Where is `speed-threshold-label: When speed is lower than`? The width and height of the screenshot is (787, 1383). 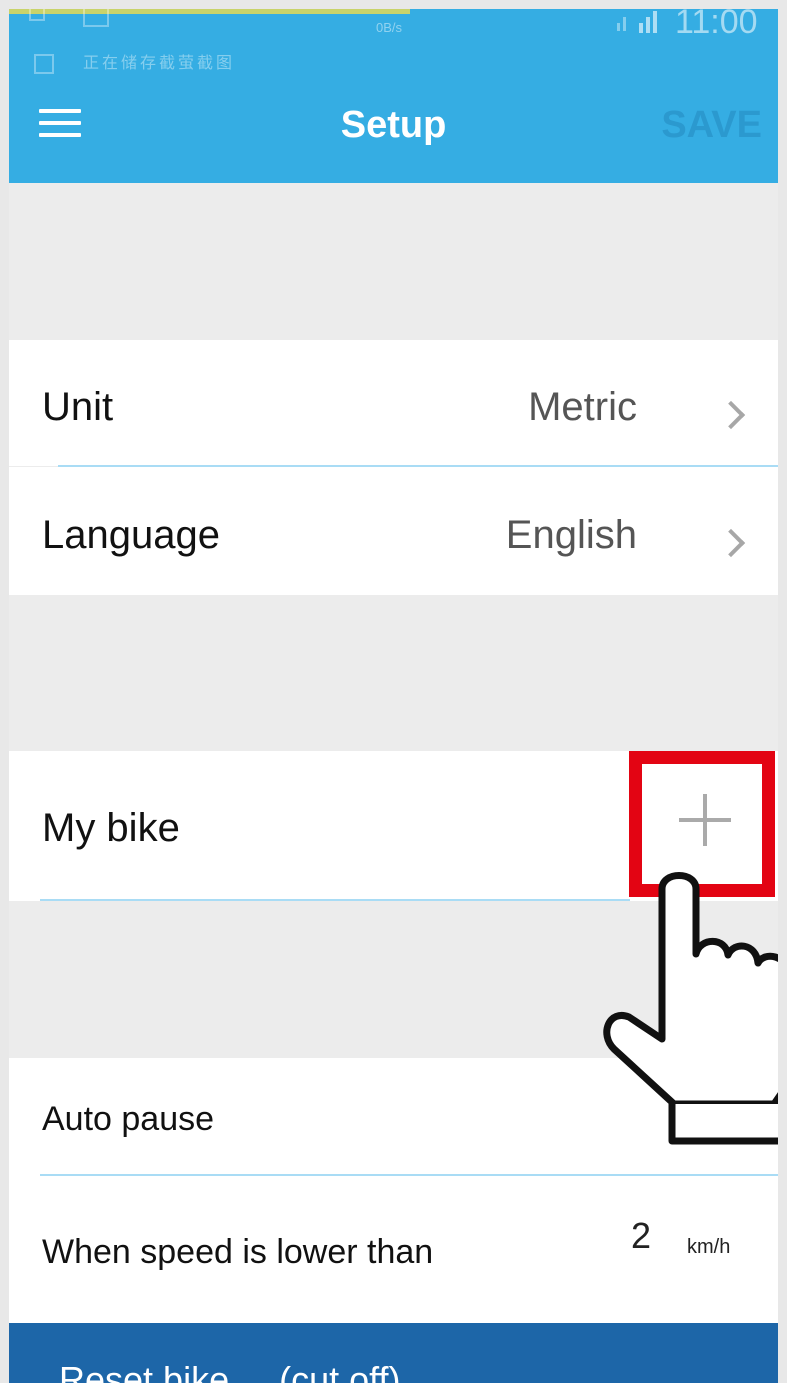 speed-threshold-label: When speed is lower than is located at coordinates (238, 1252).